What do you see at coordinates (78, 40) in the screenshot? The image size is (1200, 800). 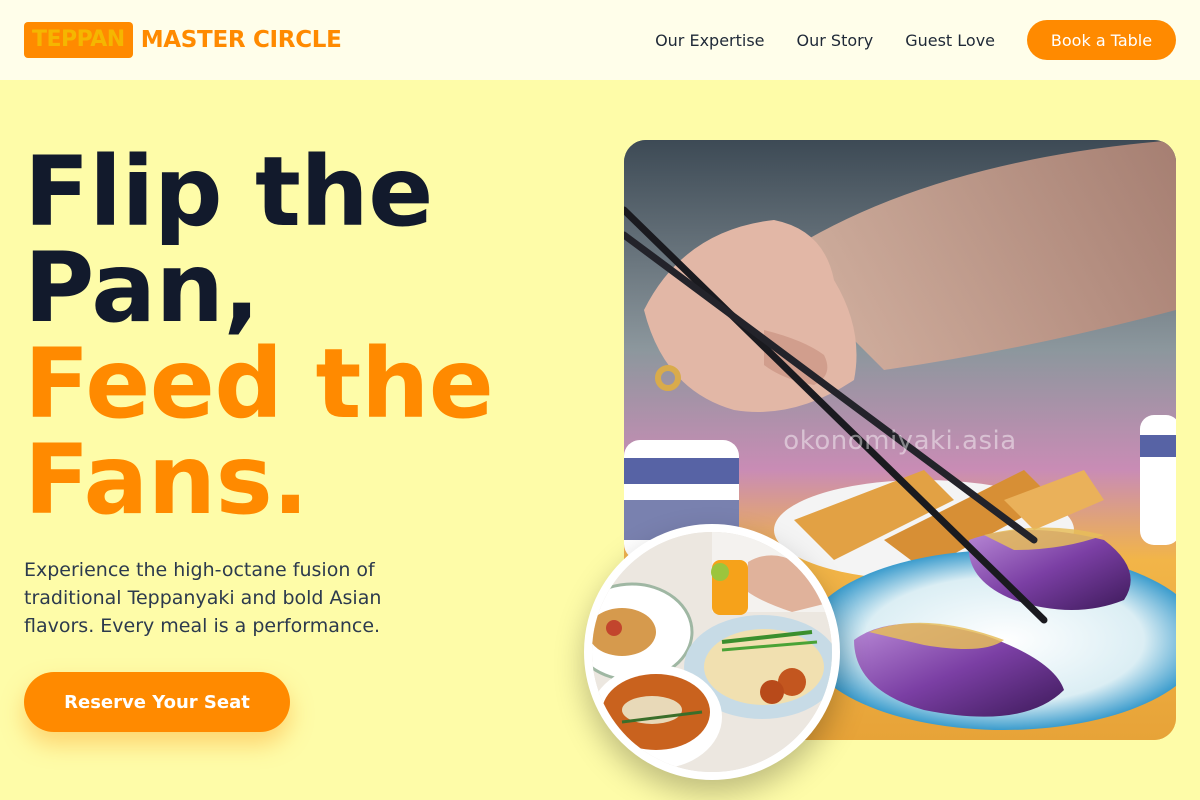 I see `brand-badge: TEPPAN` at bounding box center [78, 40].